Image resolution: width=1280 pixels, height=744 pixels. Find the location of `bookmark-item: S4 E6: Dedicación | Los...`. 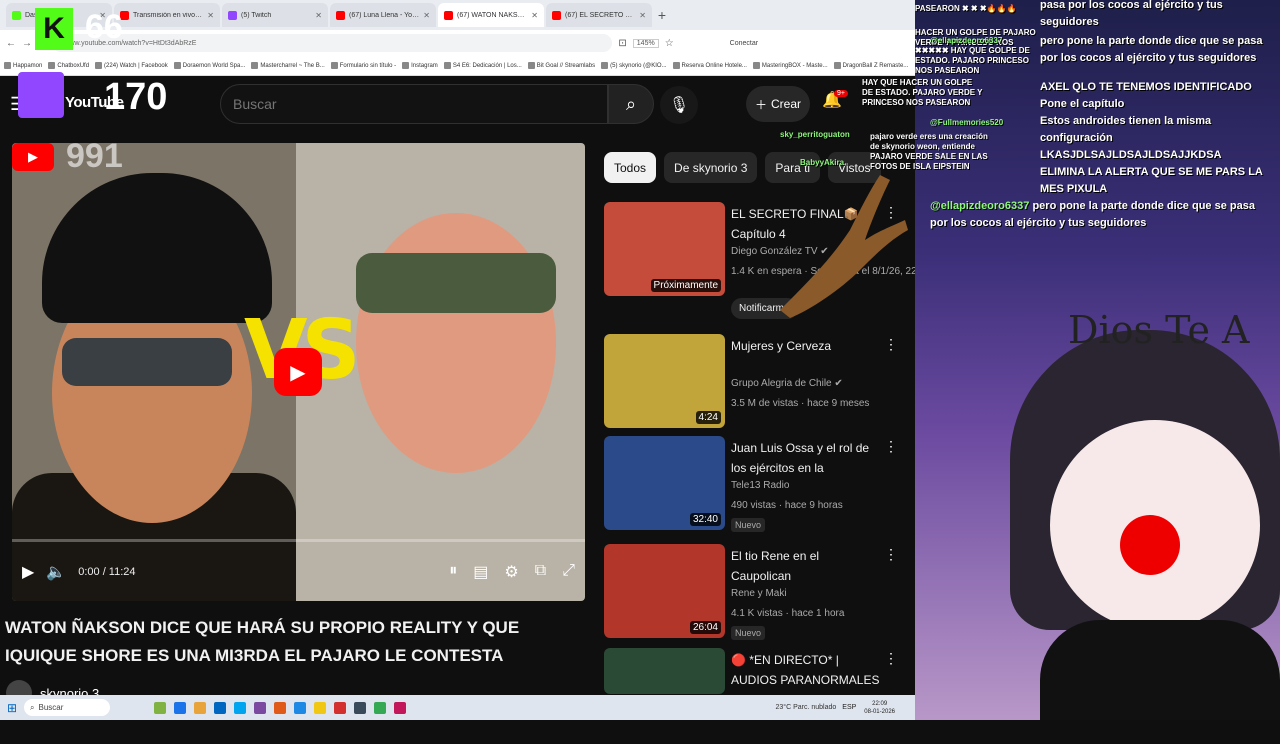

bookmark-item: S4 E6: Dedicación | Los... is located at coordinates (482, 65).